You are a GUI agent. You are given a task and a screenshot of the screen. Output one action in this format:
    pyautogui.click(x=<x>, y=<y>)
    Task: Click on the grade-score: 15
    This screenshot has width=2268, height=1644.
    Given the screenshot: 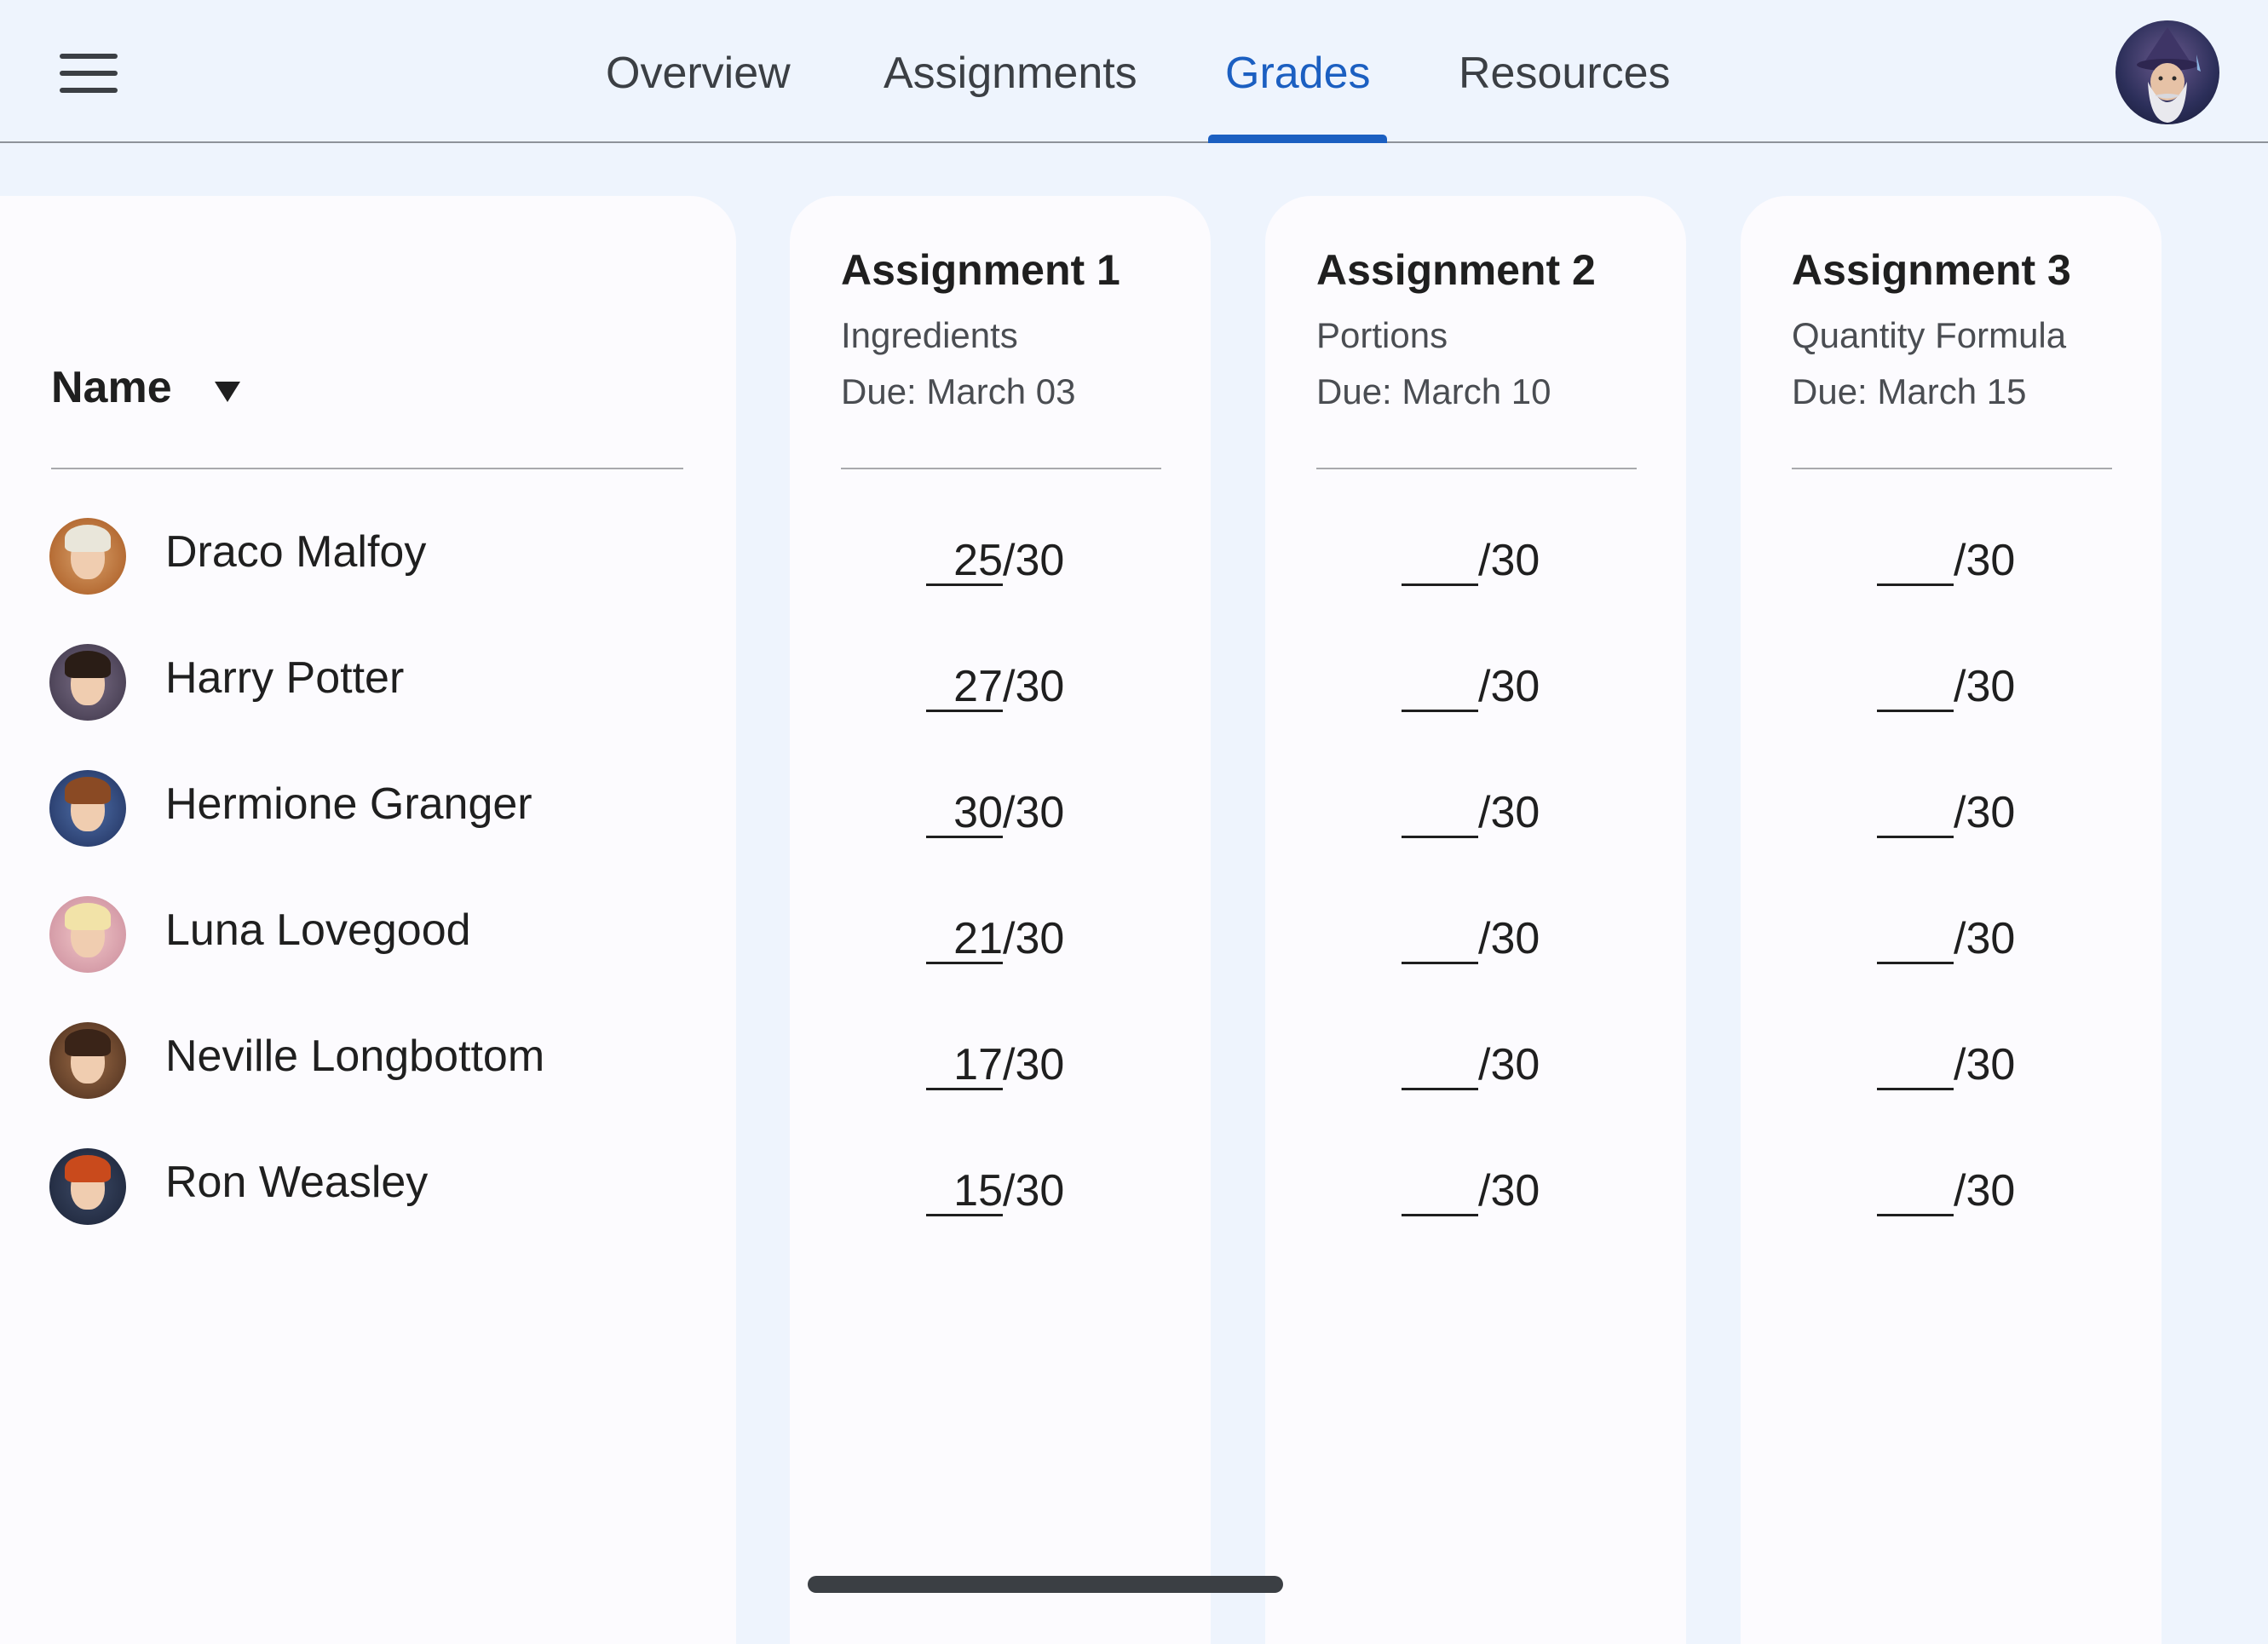 What is the action you would take?
    pyautogui.click(x=965, y=1190)
    